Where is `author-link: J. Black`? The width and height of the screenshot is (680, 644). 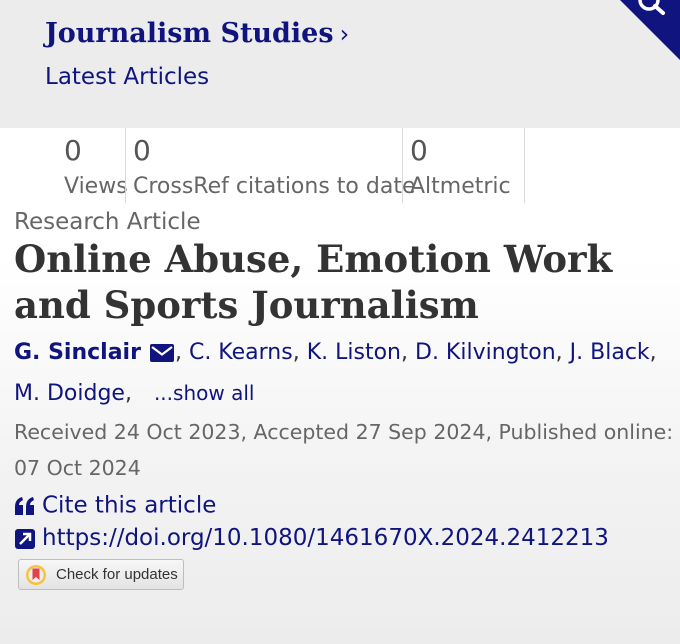
author-link: J. Black is located at coordinates (610, 352).